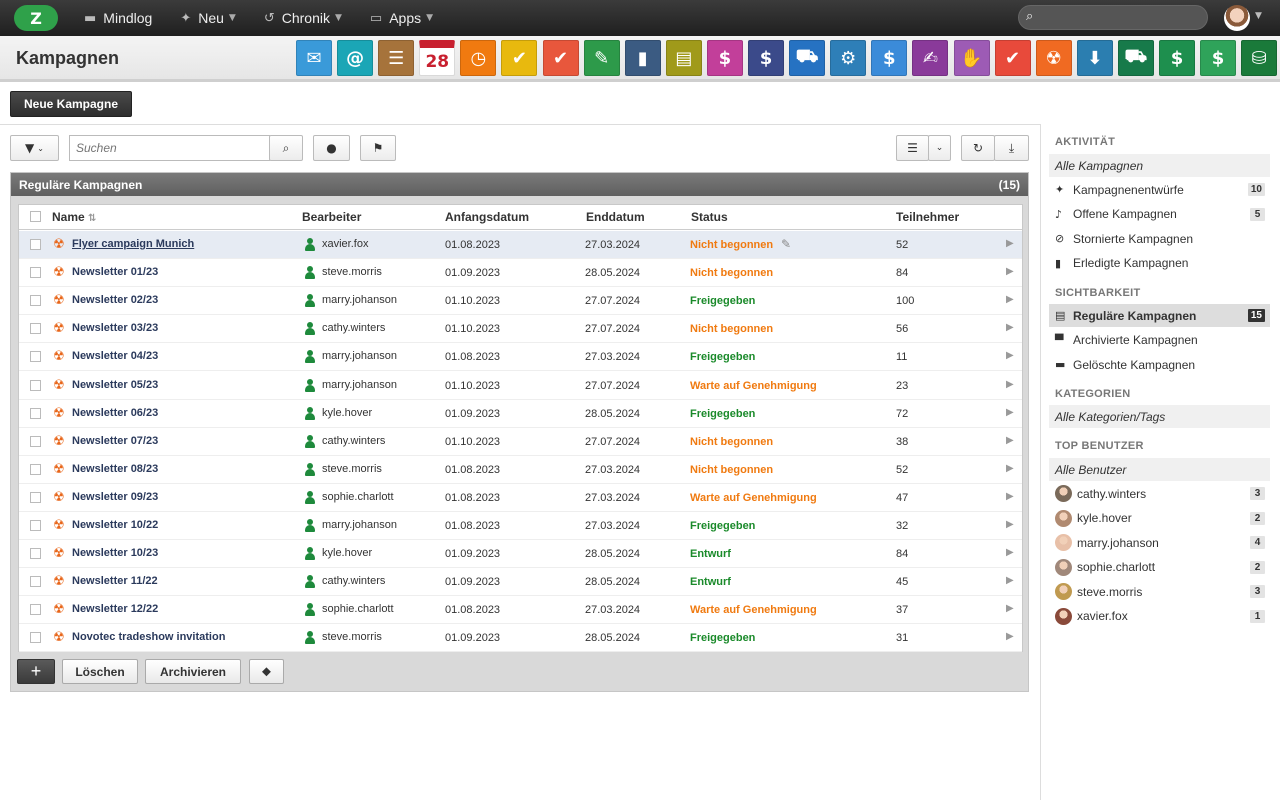 Image resolution: width=1280 pixels, height=800 pixels. What do you see at coordinates (601, 58) in the screenshot?
I see `notes-app-icon: ✎` at bounding box center [601, 58].